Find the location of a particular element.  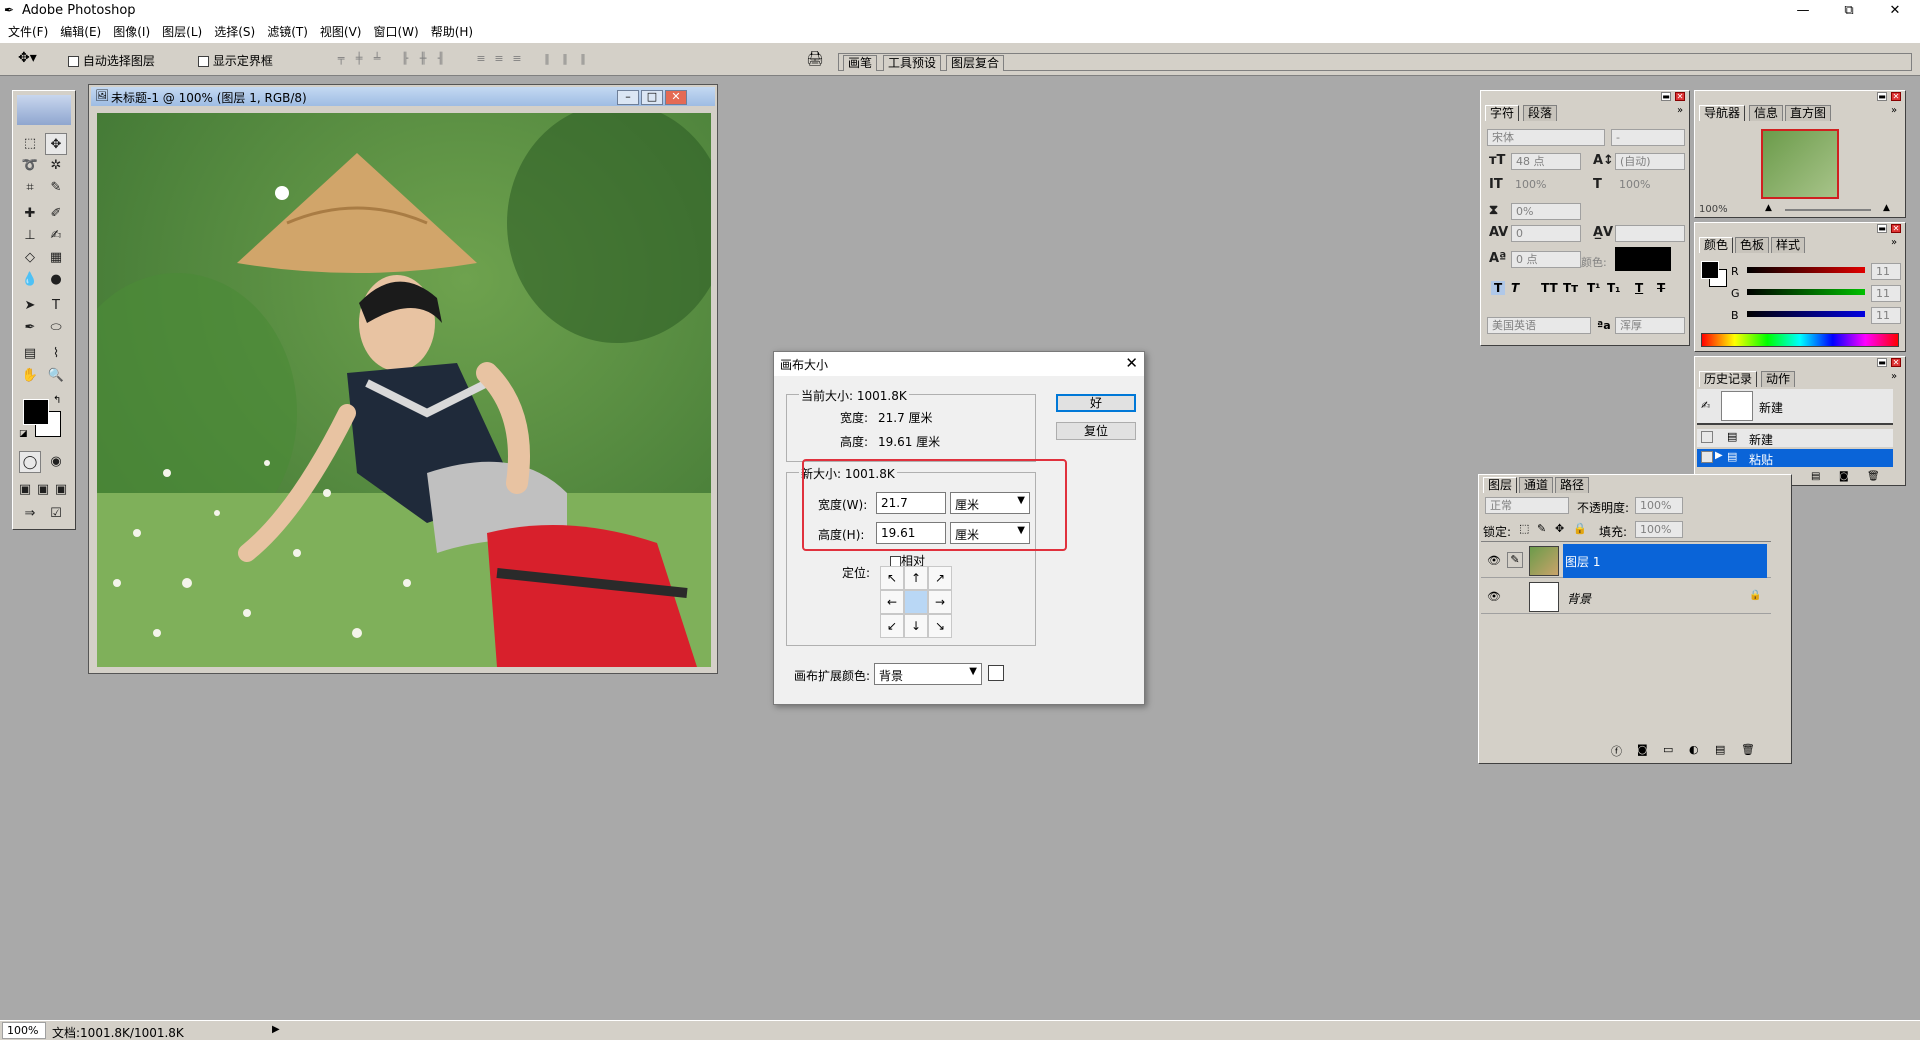

lock-pixels-icon: ✎ is located at coordinates (1541, 528).